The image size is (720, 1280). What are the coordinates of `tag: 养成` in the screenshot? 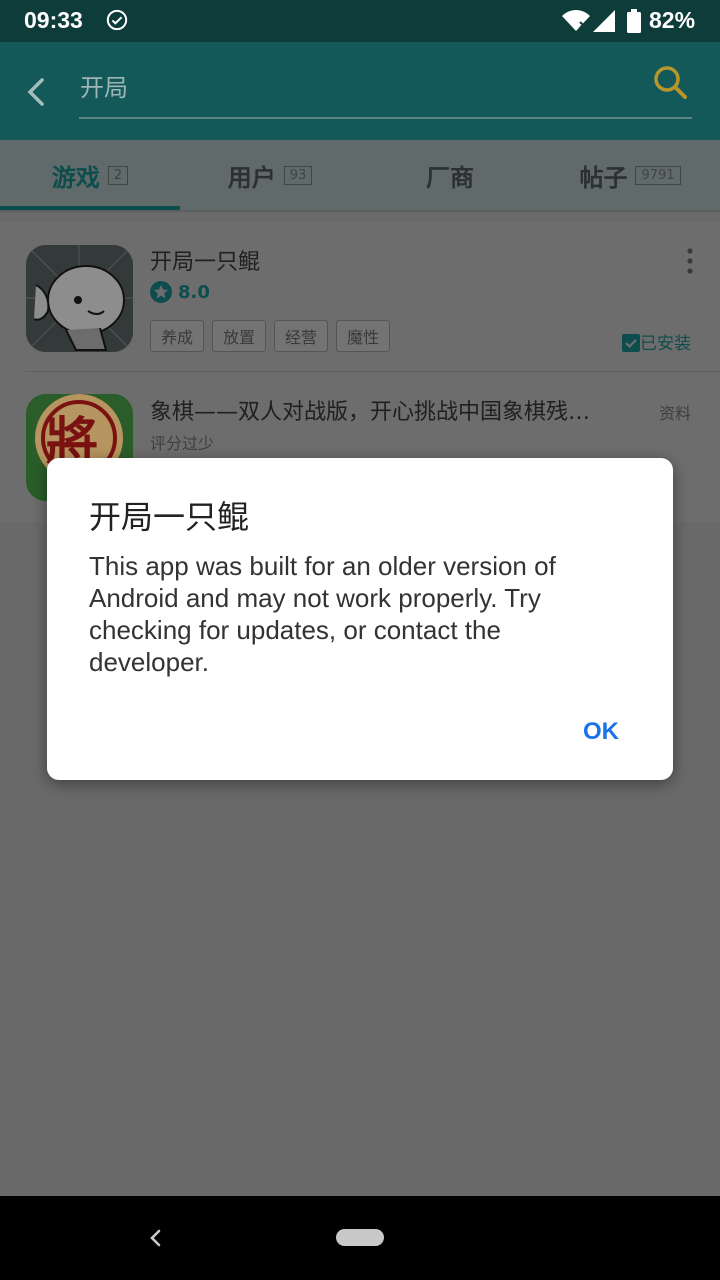 It's located at (177, 336).